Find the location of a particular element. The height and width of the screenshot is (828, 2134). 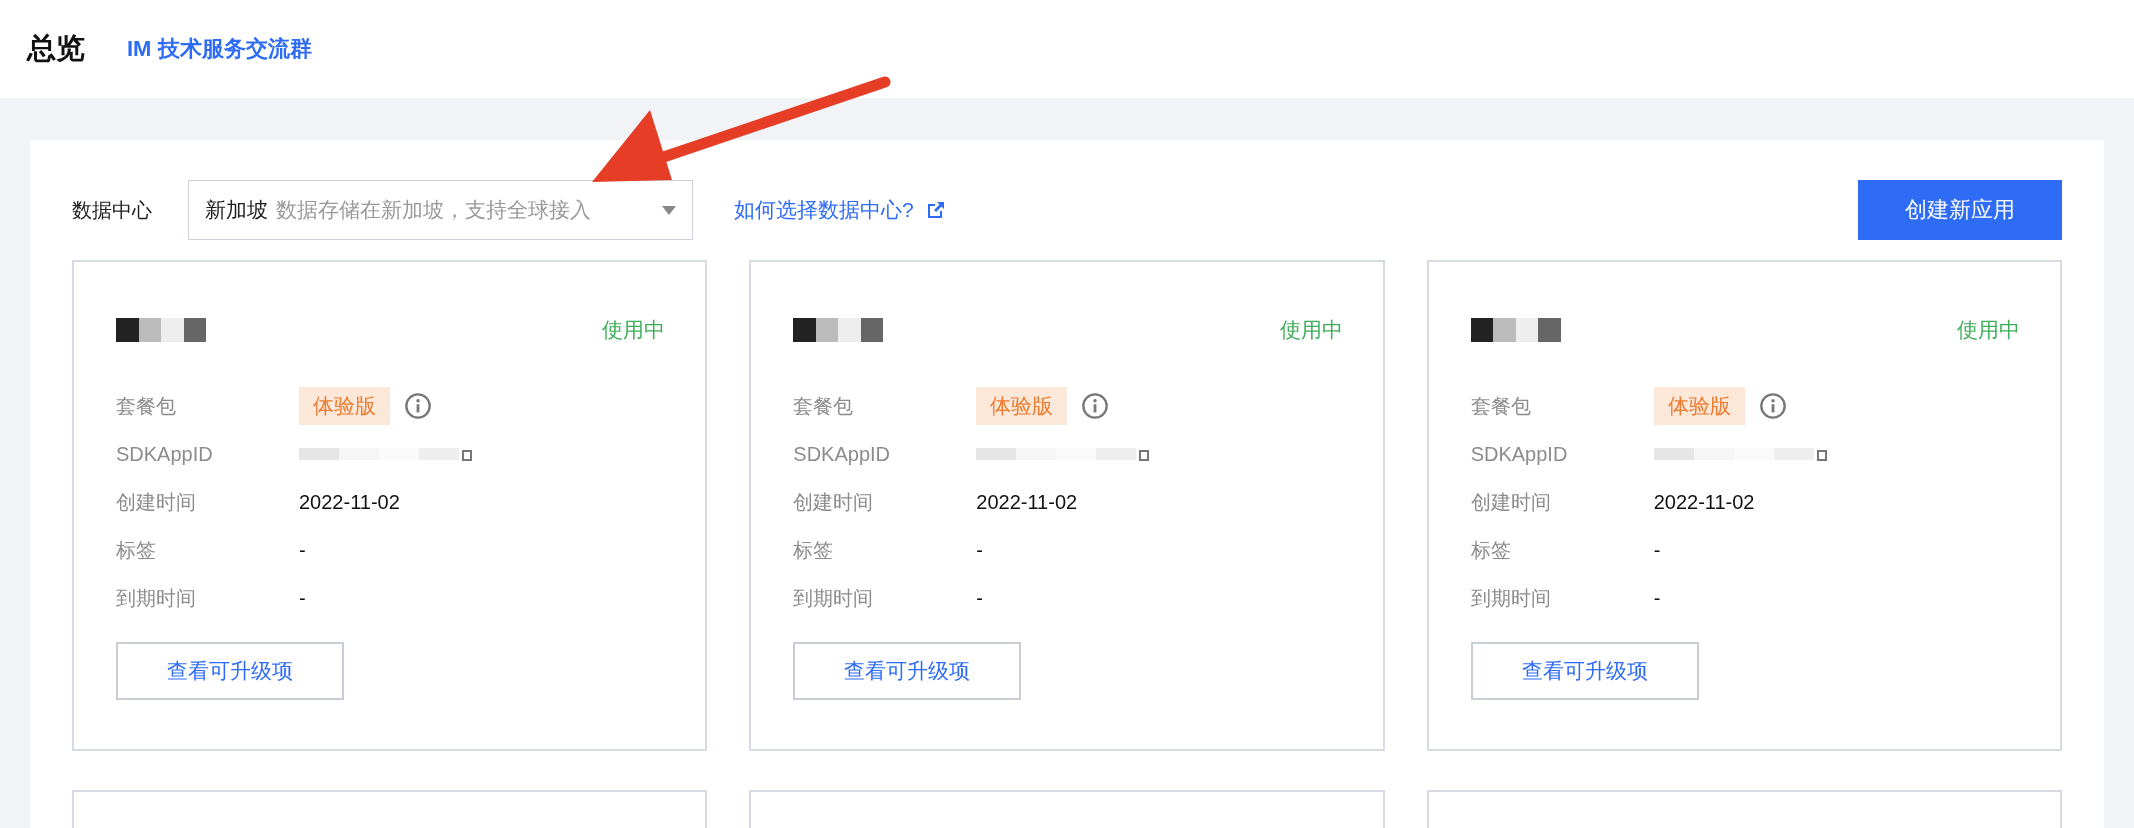

data-center-select: 新加坡 数据存储在新加坡，支持全球接入 is located at coordinates (440, 210).